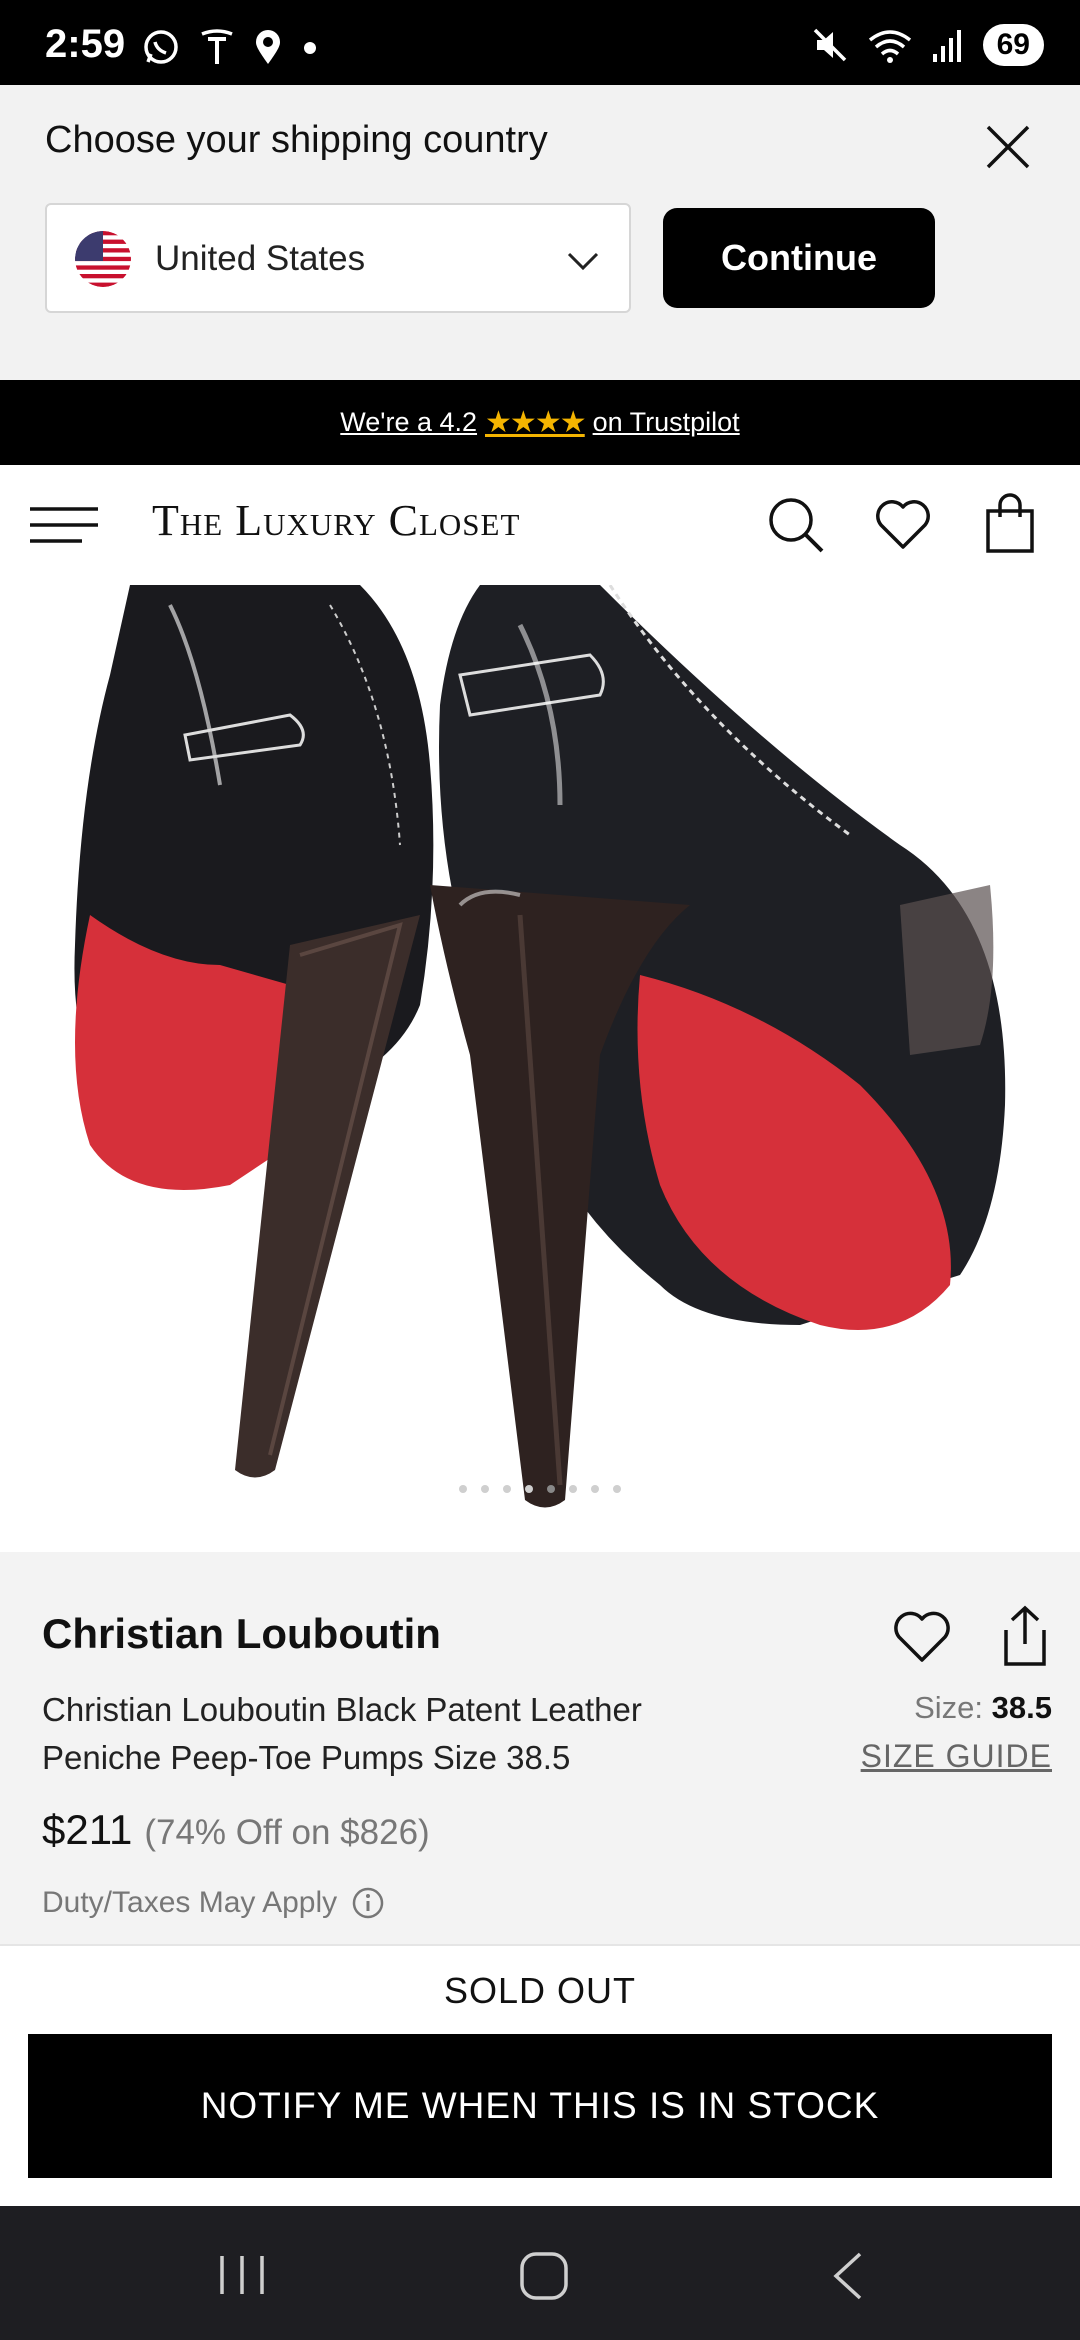 This screenshot has width=1080, height=2340. I want to click on discount-text: (74% Off on $826), so click(287, 1832).